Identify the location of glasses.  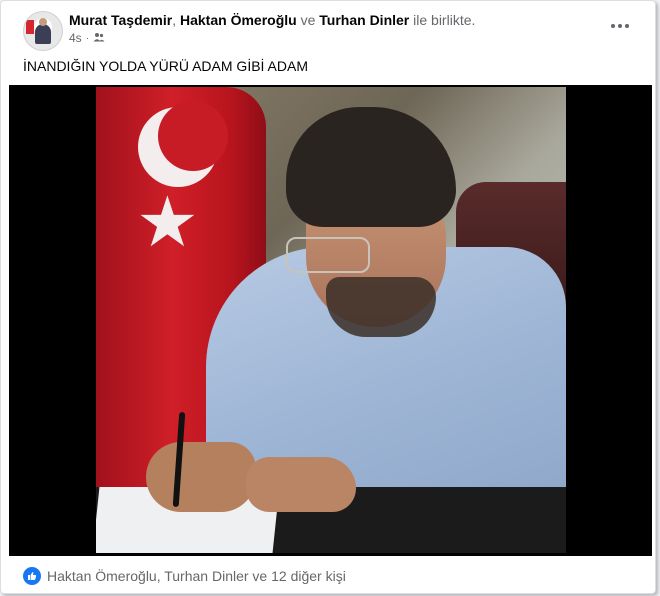
(328, 255).